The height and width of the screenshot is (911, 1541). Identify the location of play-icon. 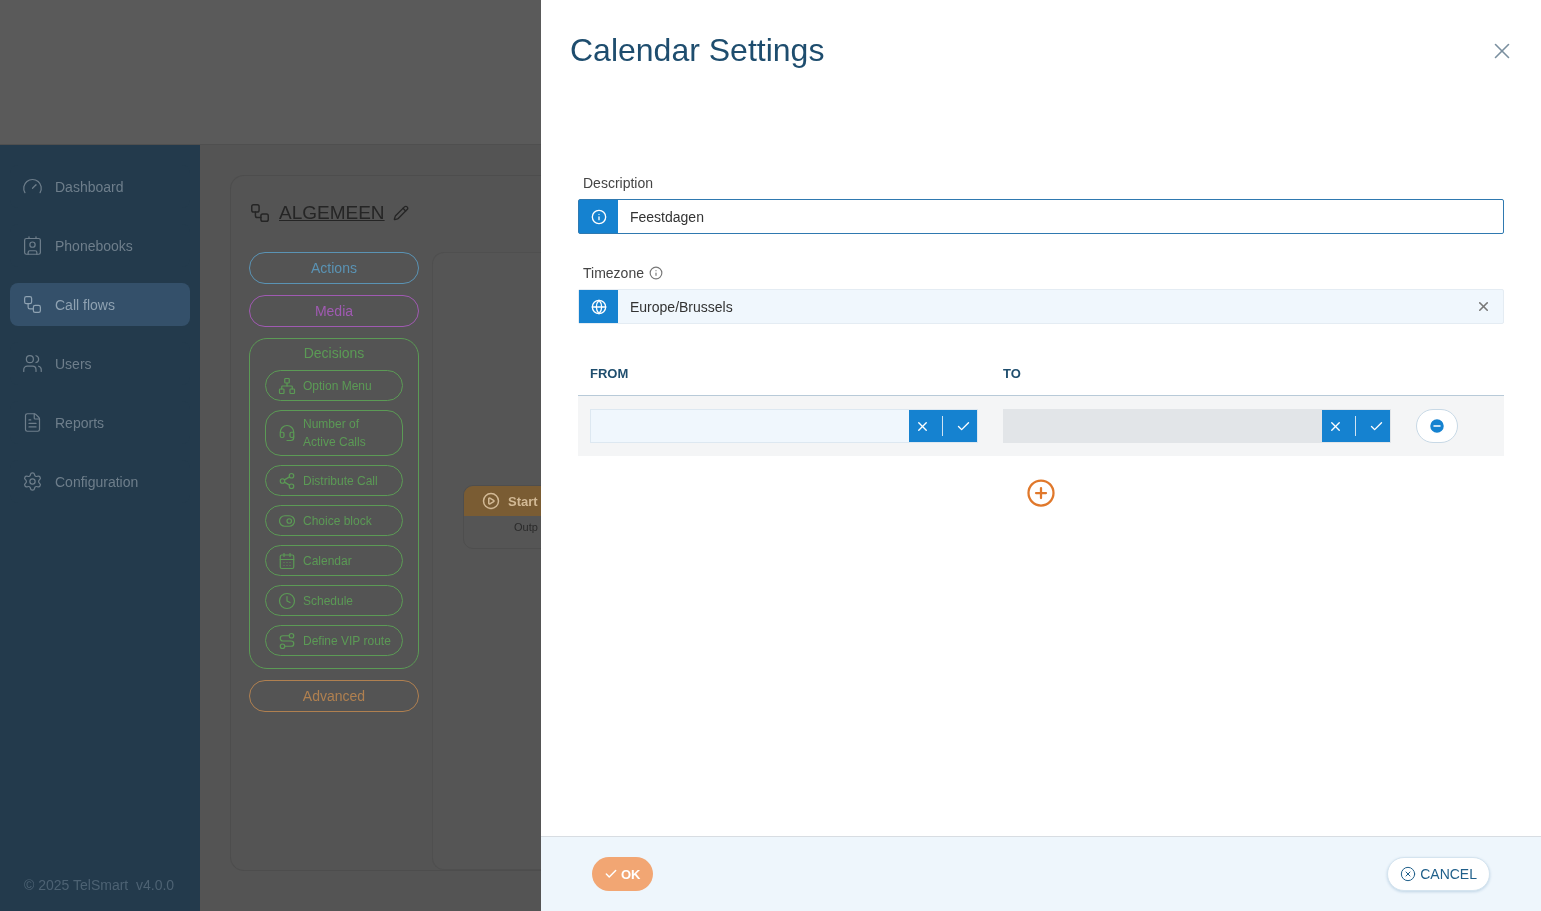
(491, 501).